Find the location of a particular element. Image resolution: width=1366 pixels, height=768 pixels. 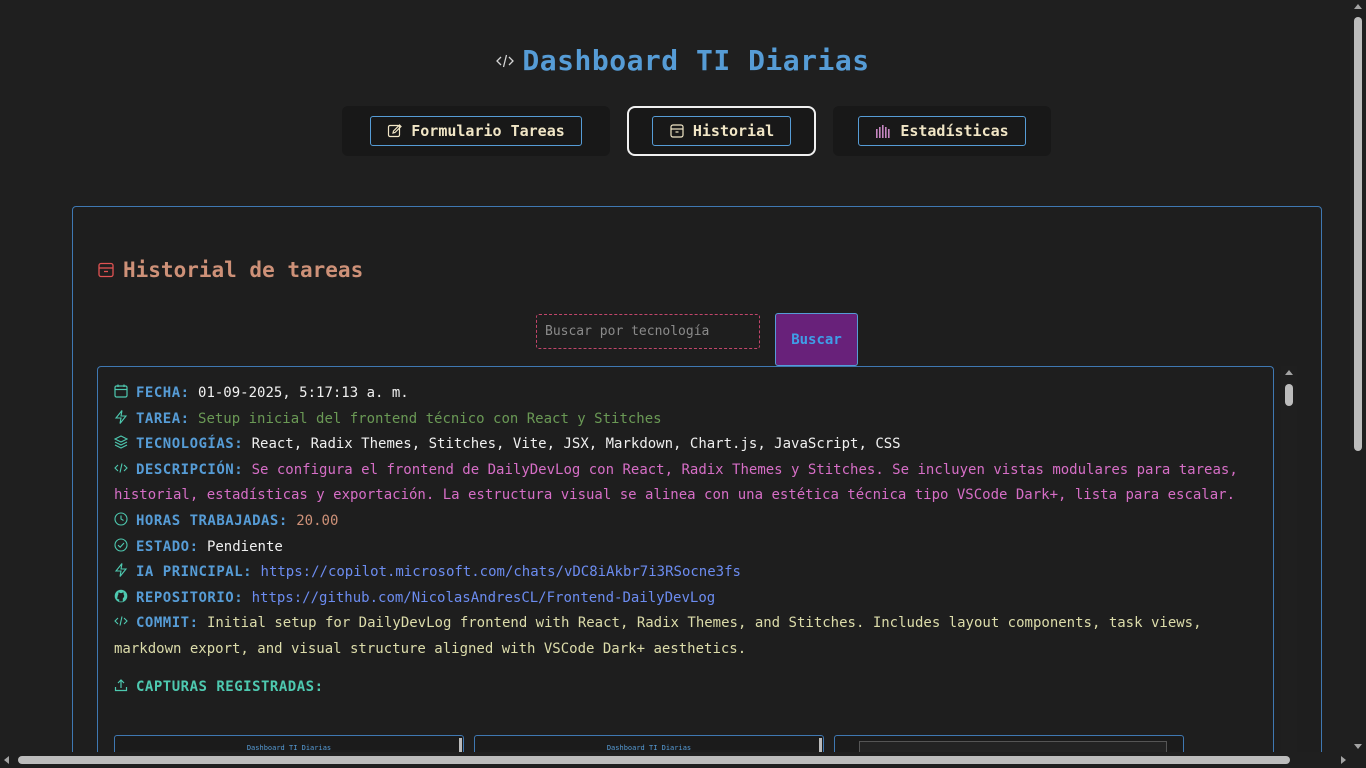

tab-card-formulario: Formulario Tareas is located at coordinates (476, 131).